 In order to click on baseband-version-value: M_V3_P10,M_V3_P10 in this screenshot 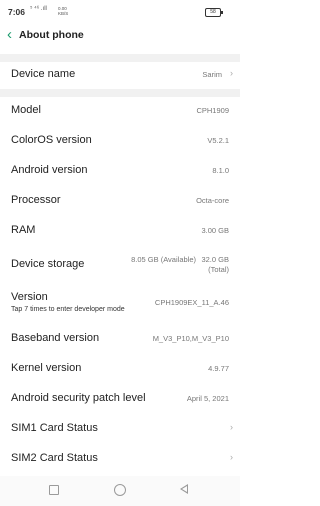, I will do `click(190, 338)`.